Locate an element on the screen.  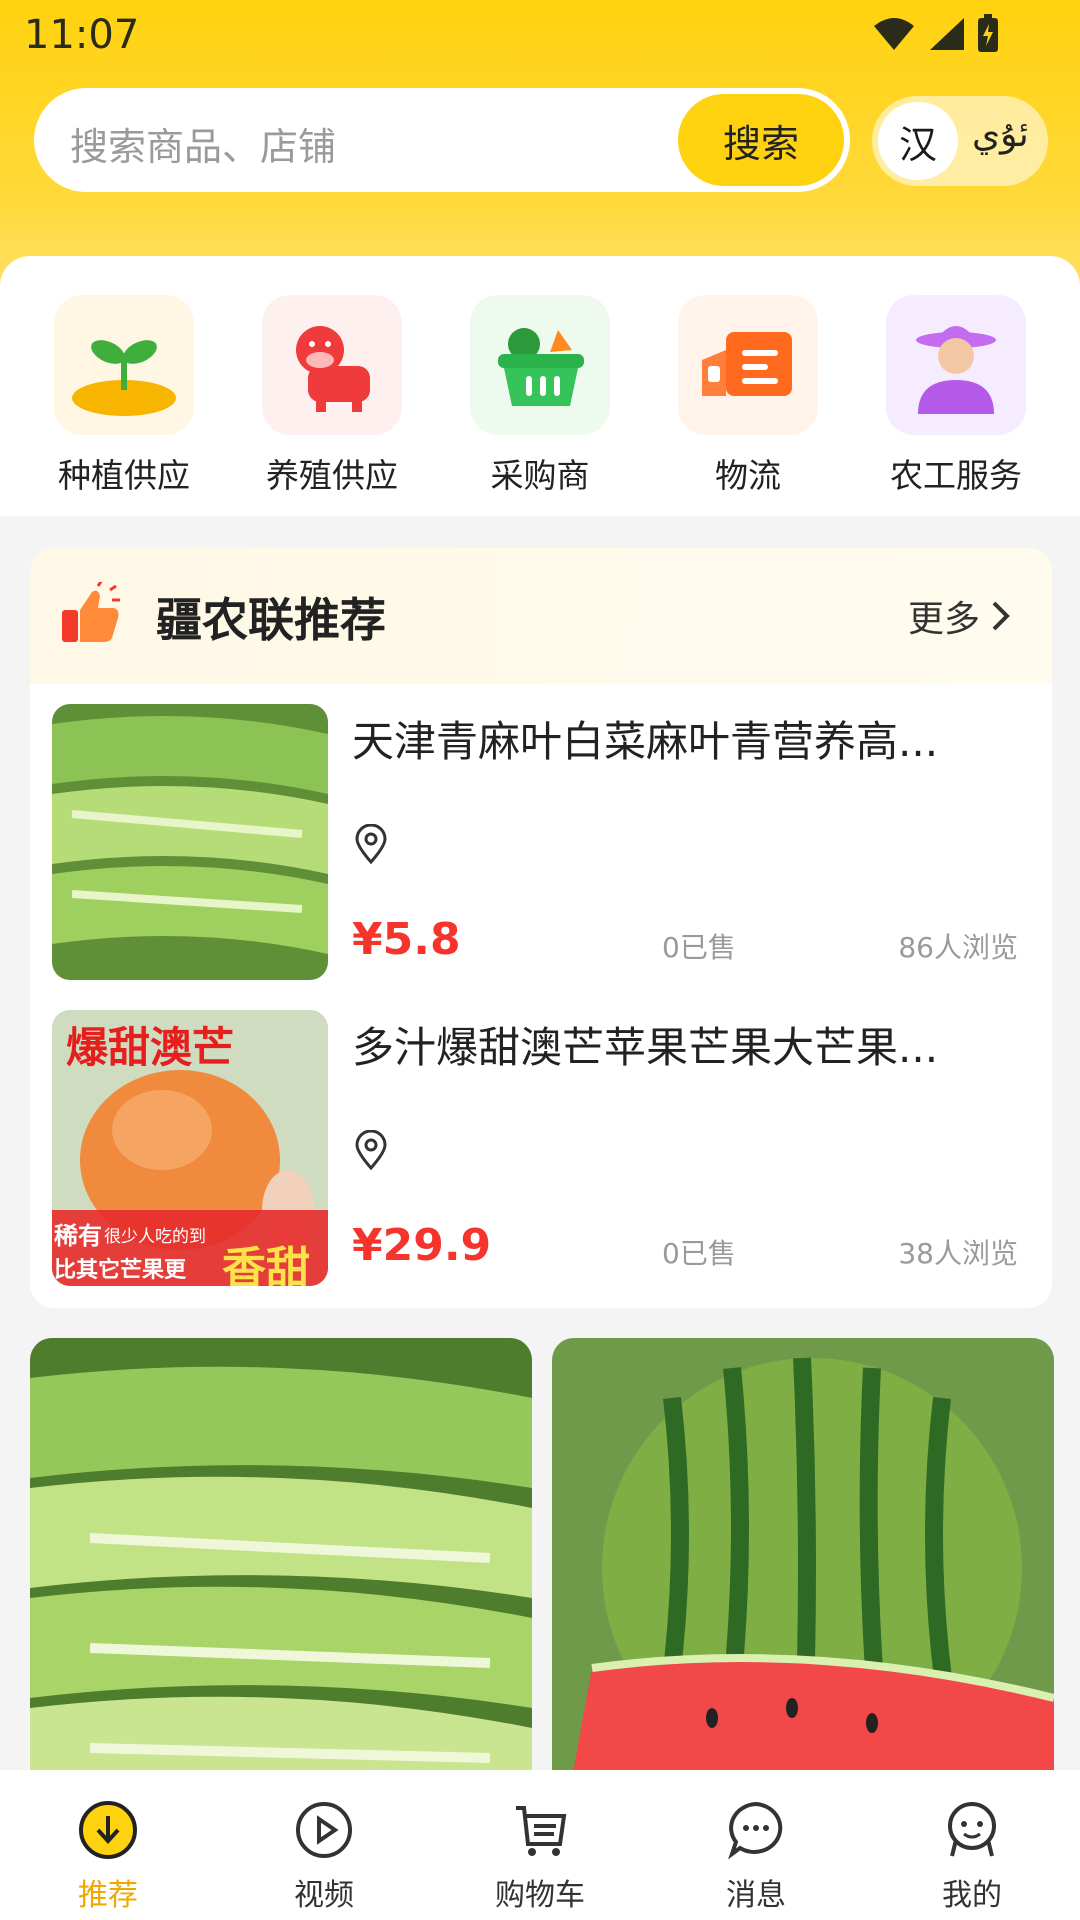
cabbage-tile-image is located at coordinates (281, 1558).